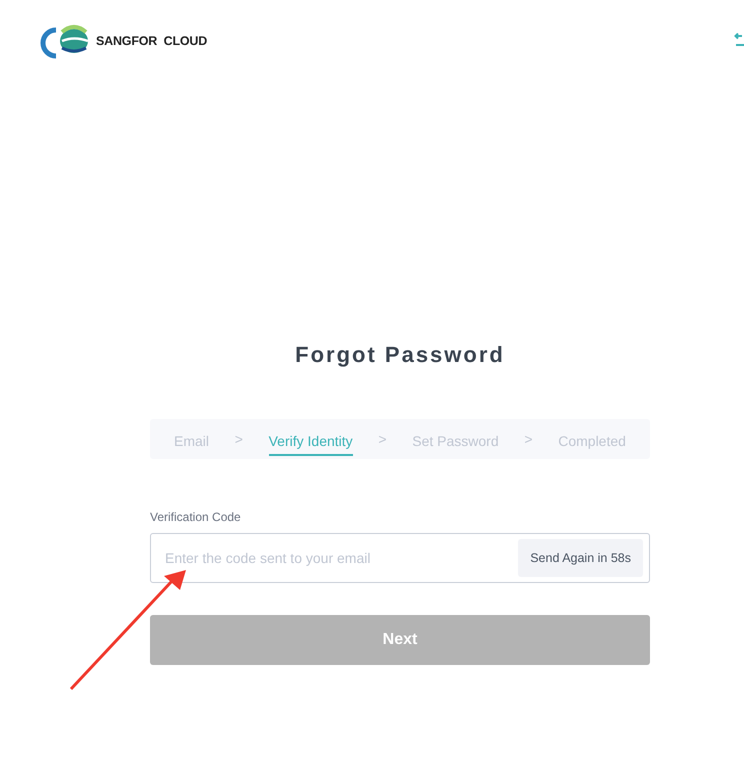 The width and height of the screenshot is (744, 777). Describe the element at coordinates (400, 558) in the screenshot. I see `verification-code-field: Enter the code sent to your email Send Again in 58s` at that location.